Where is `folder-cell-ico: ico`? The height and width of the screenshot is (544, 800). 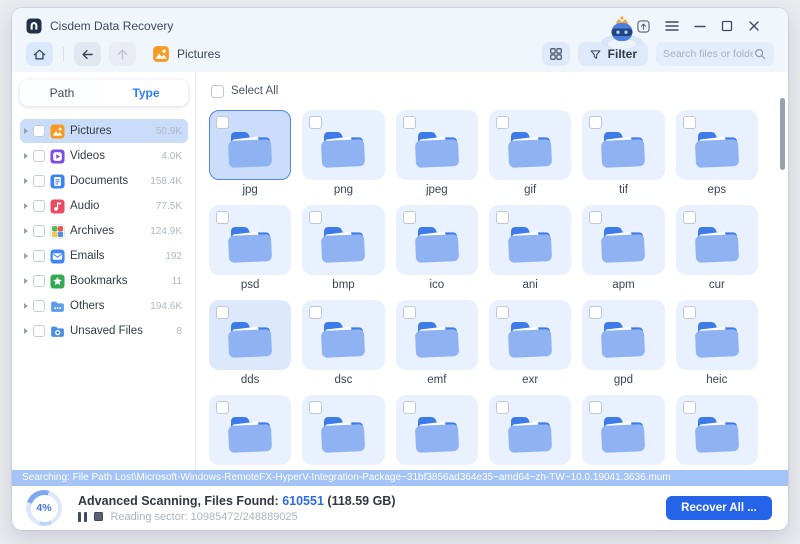 folder-cell-ico: ico is located at coordinates (436, 250).